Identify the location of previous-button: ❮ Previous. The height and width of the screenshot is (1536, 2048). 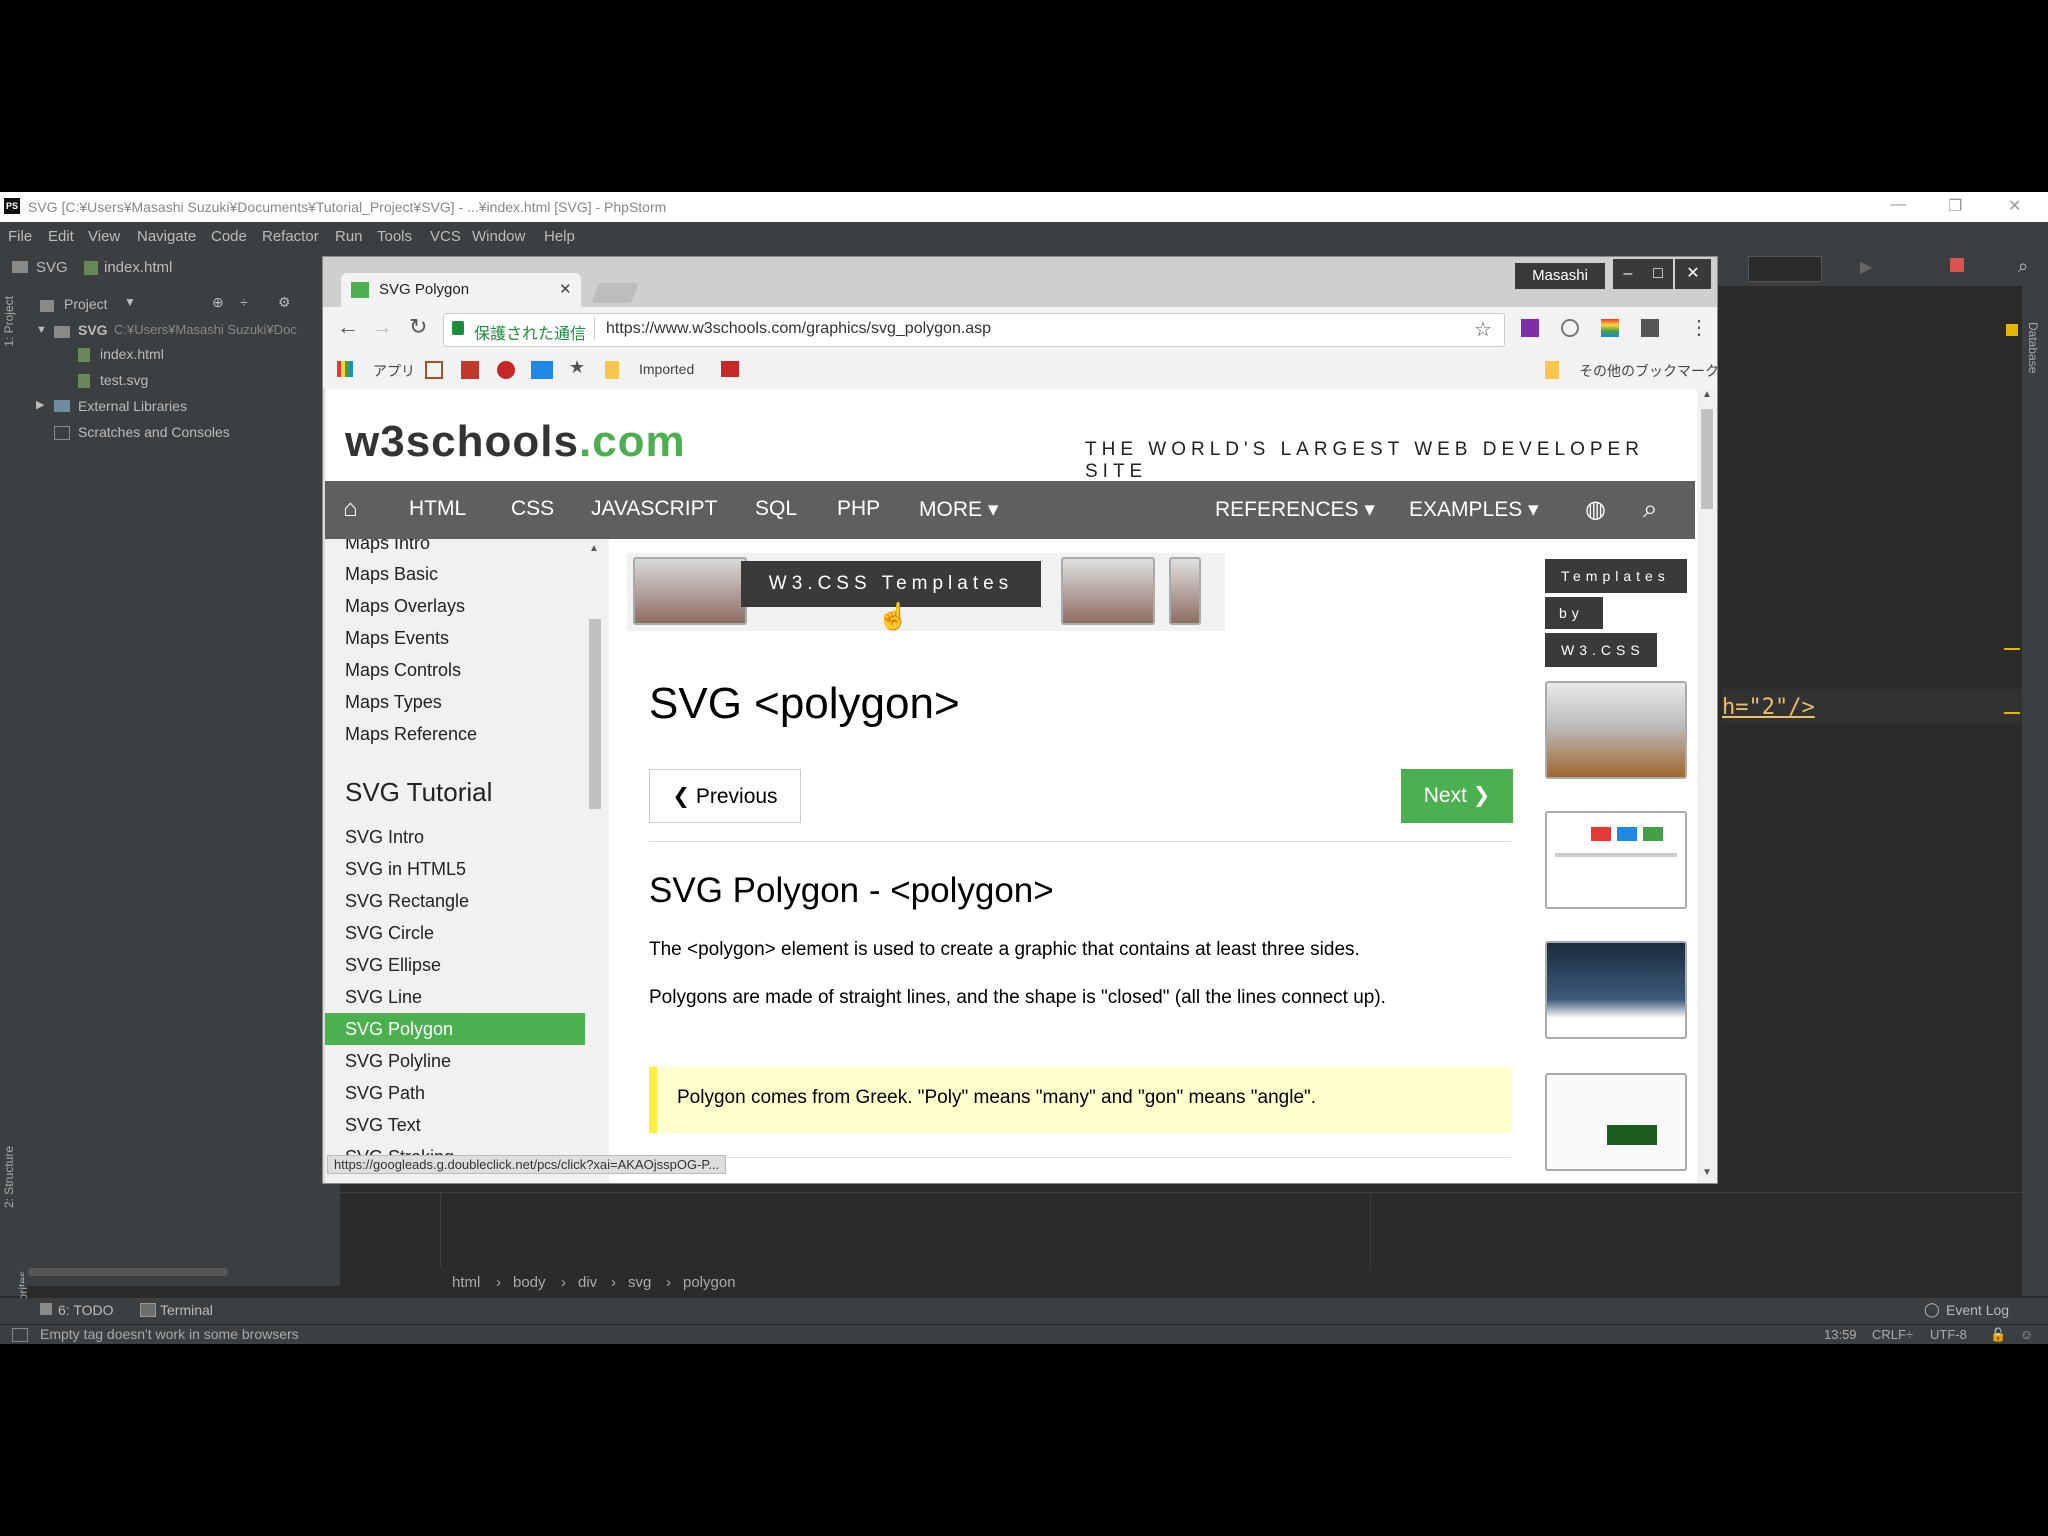
(725, 796).